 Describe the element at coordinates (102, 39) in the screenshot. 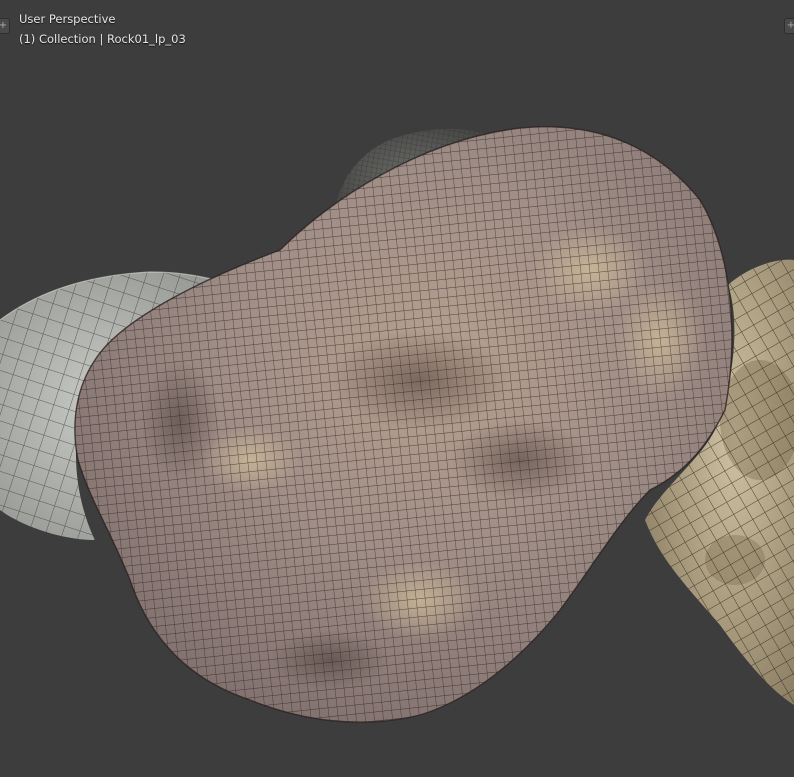

I see `collection-label: (1) Collection | Rock01_lp_03` at that location.